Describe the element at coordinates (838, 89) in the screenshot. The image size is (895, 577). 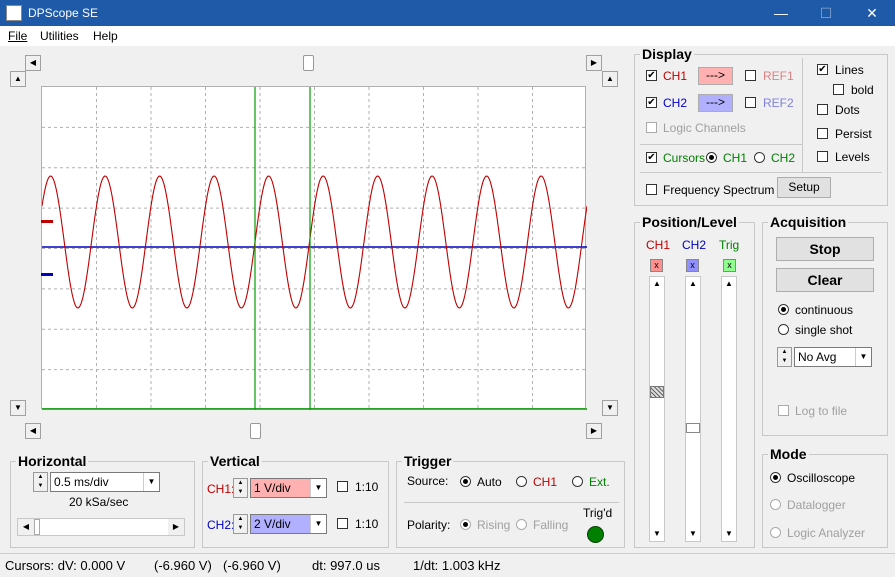
I see `bold-checkbox` at that location.